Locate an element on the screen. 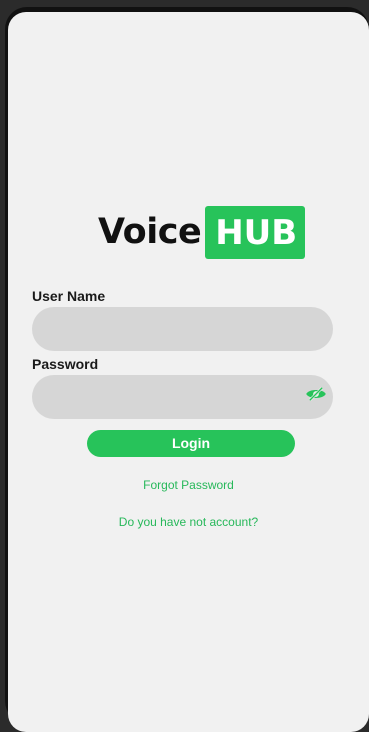 The height and width of the screenshot is (732, 369). logo-badge: HUB is located at coordinates (255, 232).